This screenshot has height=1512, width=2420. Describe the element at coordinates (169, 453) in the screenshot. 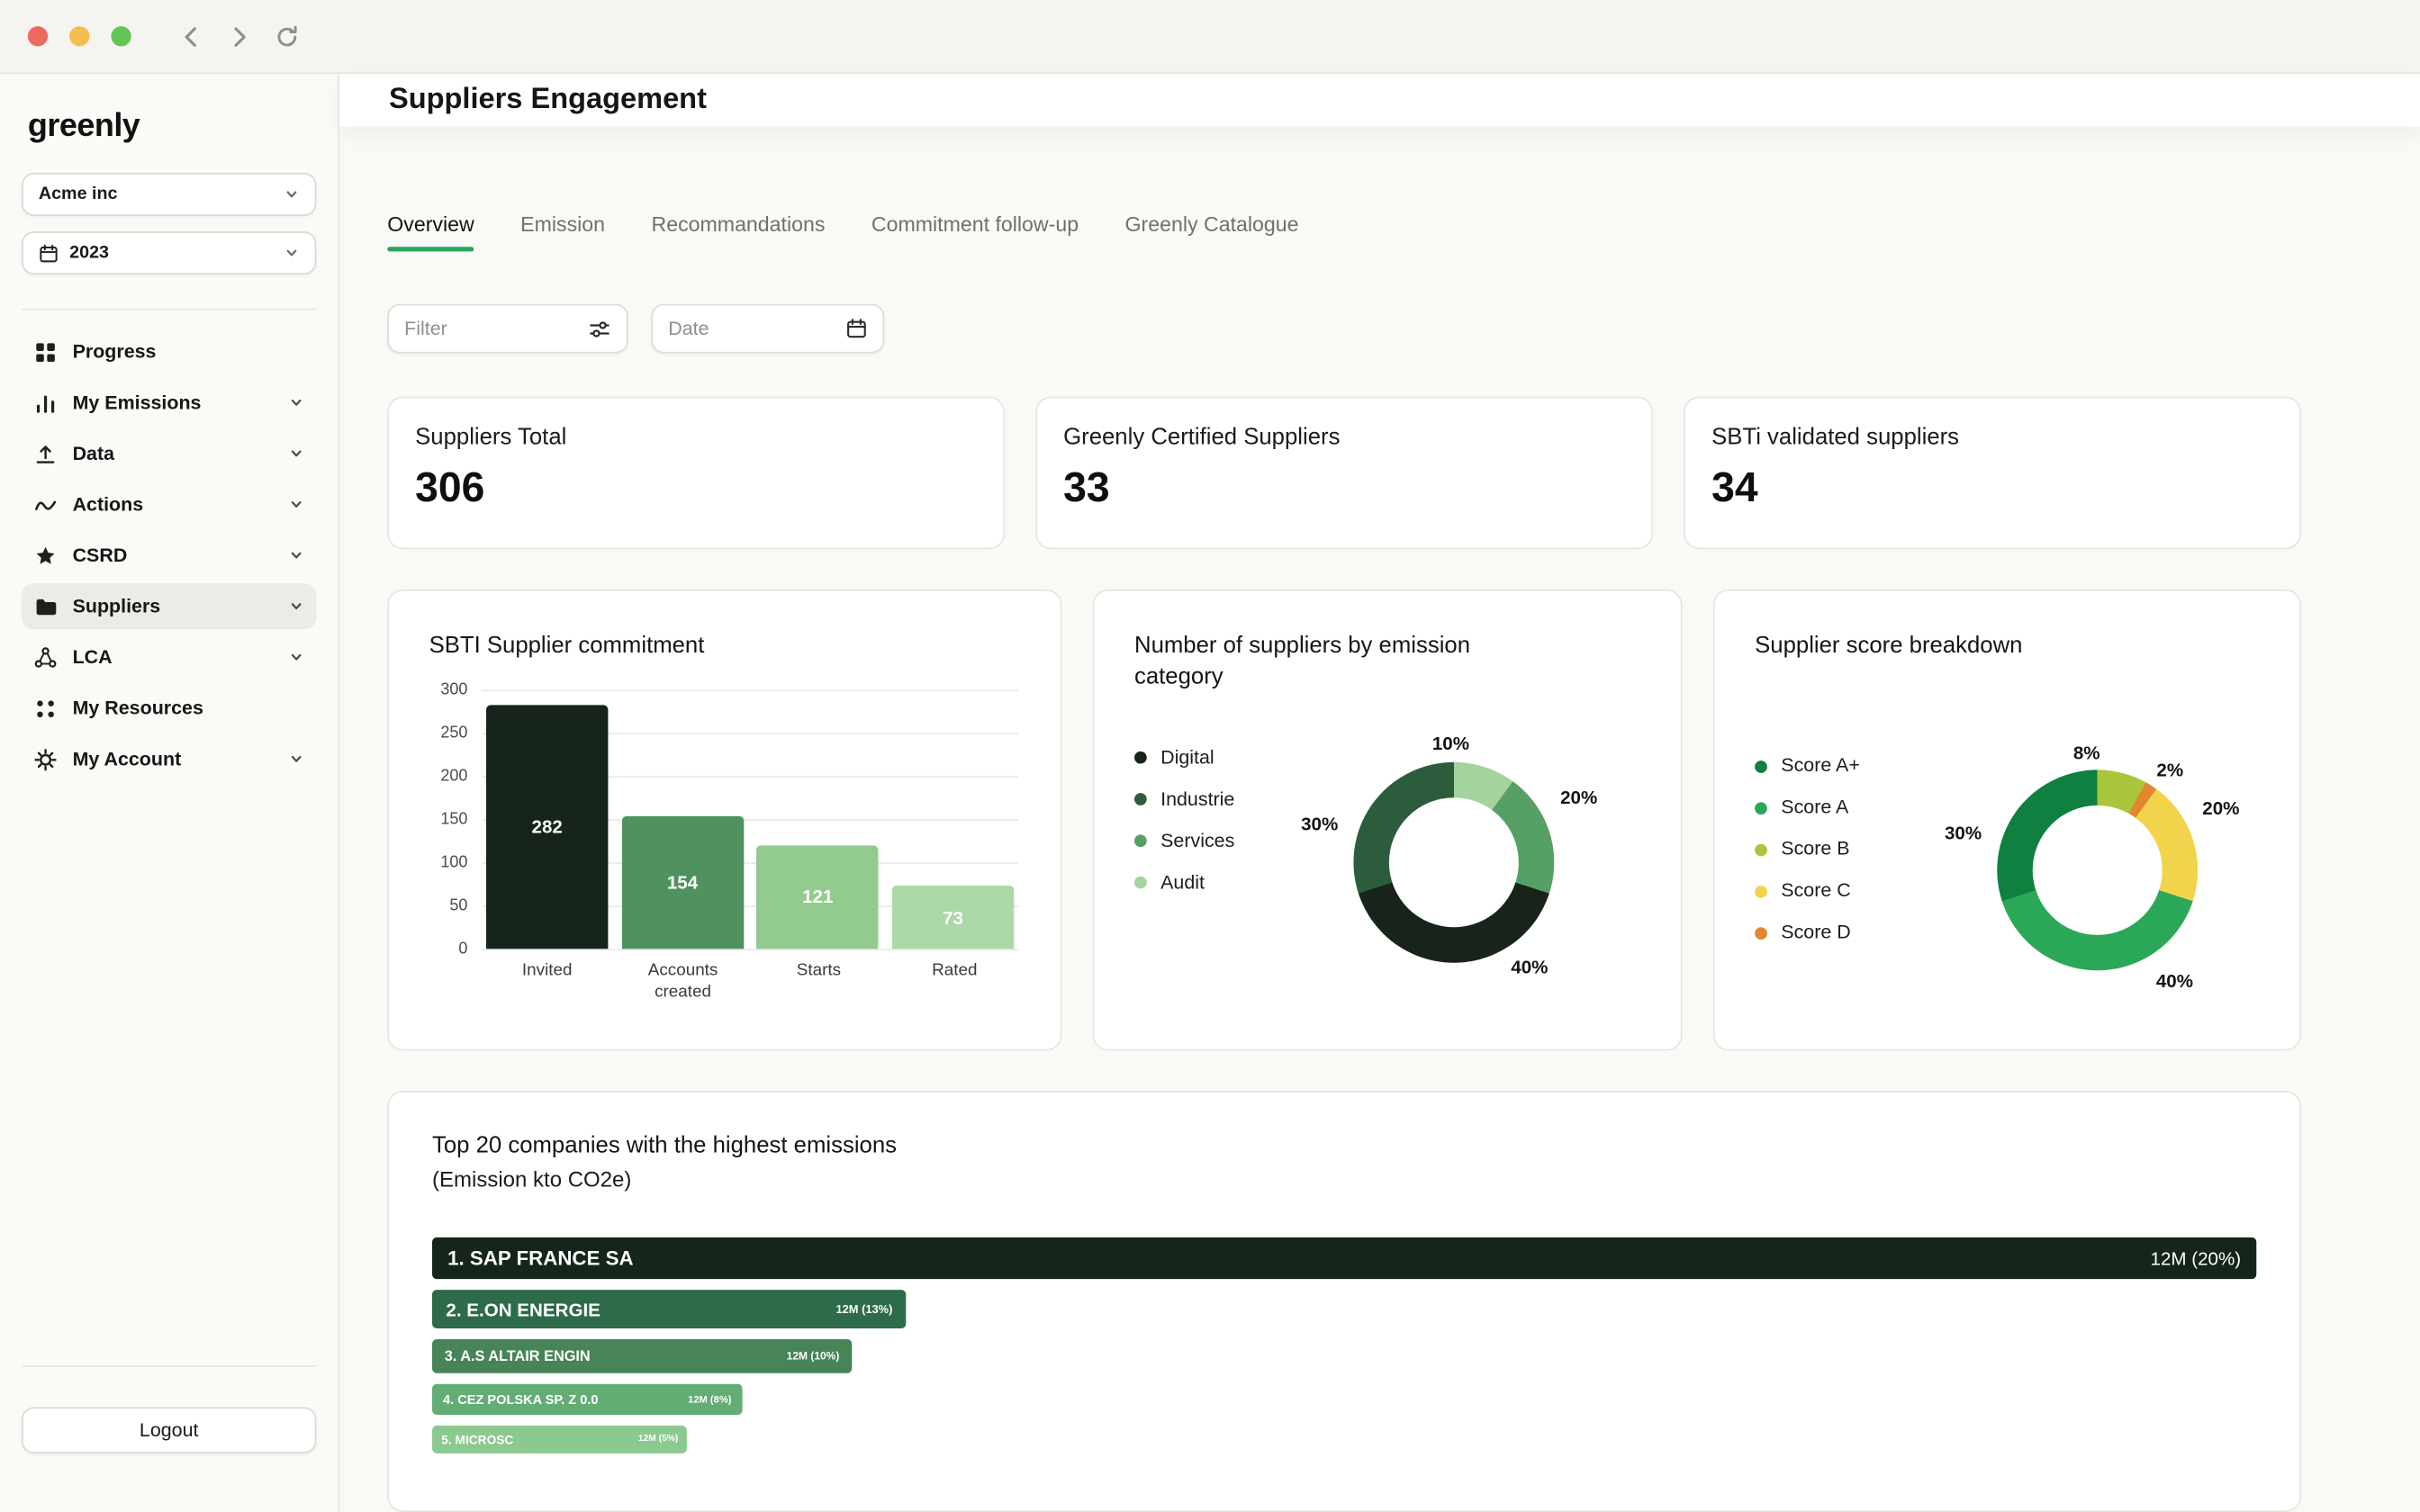

I see `sidebar-item-data: Data` at that location.